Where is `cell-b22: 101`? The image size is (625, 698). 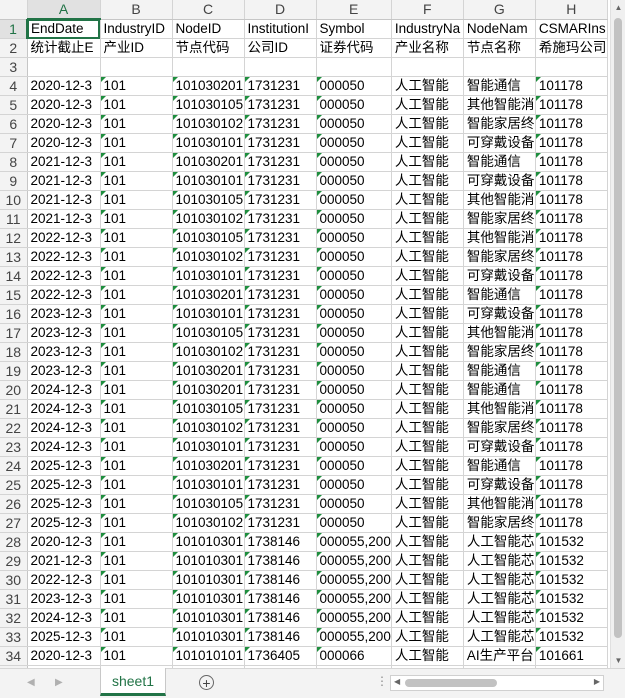 cell-b22: 101 is located at coordinates (136, 428).